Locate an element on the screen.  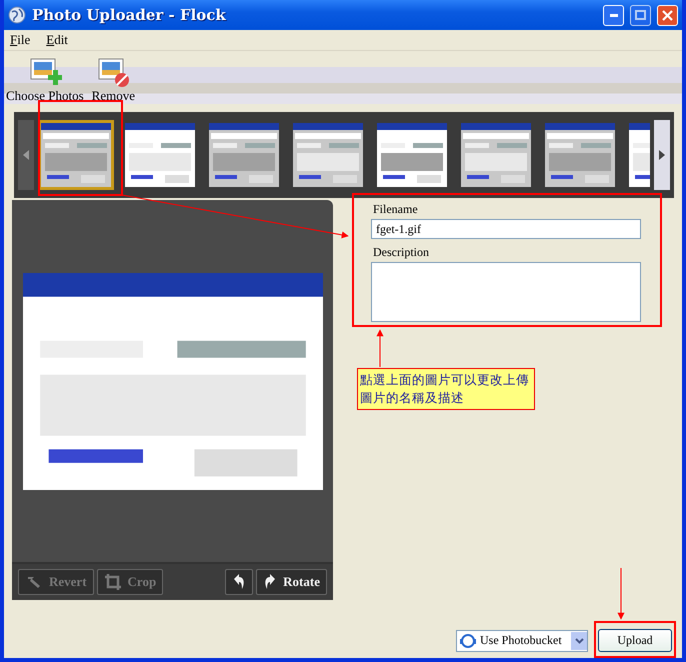
right-arrow-icon is located at coordinates (662, 155).